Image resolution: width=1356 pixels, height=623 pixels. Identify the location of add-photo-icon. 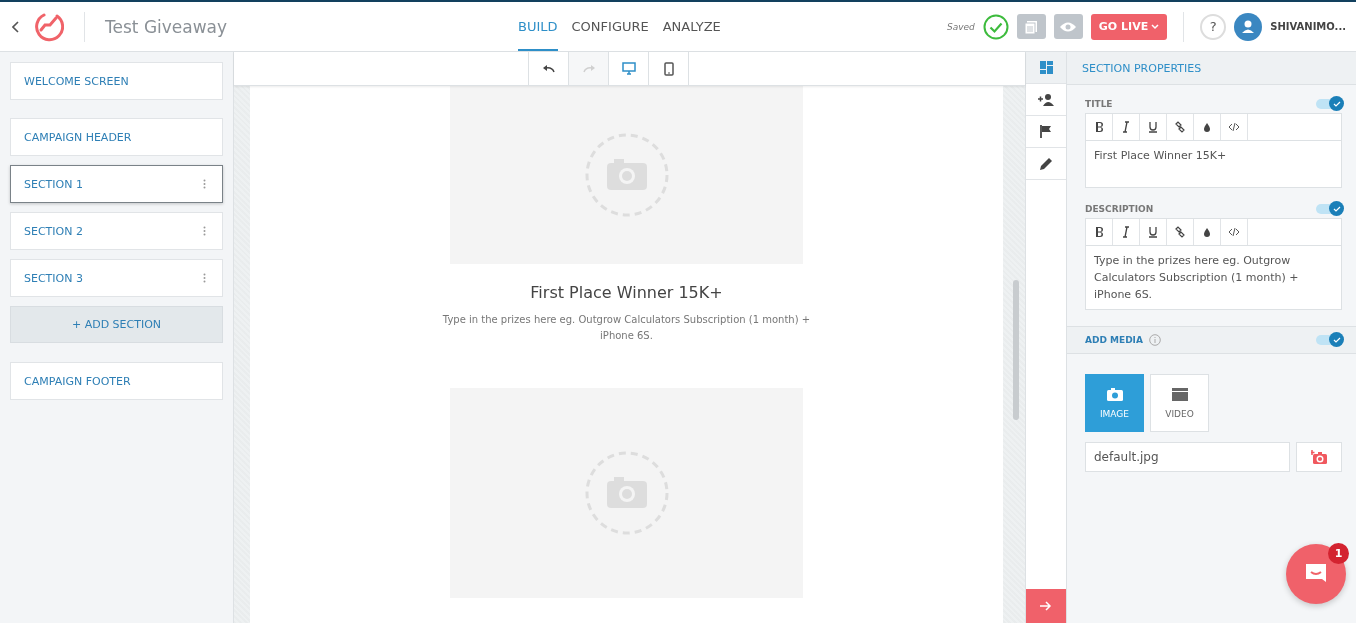
(1319, 457).